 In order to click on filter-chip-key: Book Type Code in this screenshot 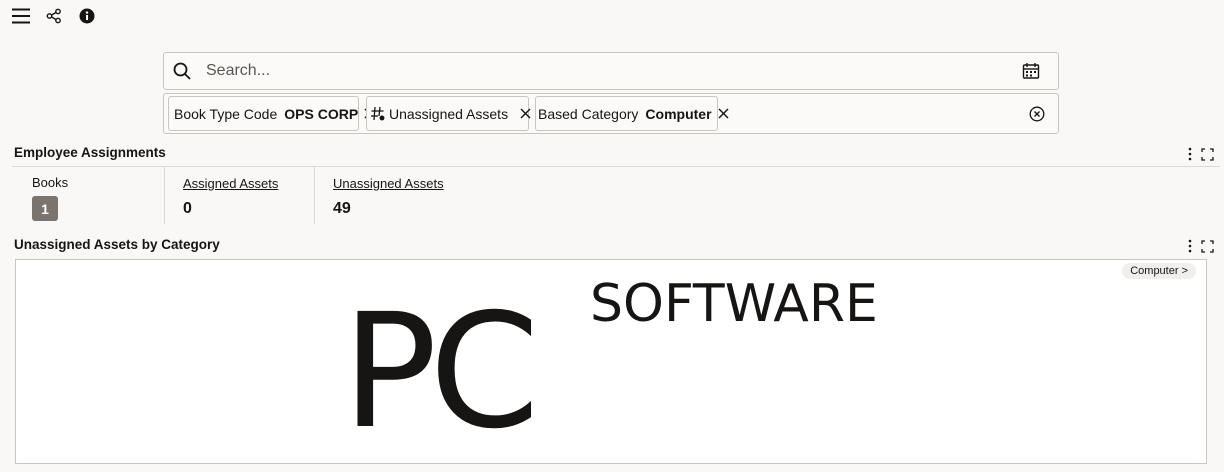, I will do `click(226, 113)`.